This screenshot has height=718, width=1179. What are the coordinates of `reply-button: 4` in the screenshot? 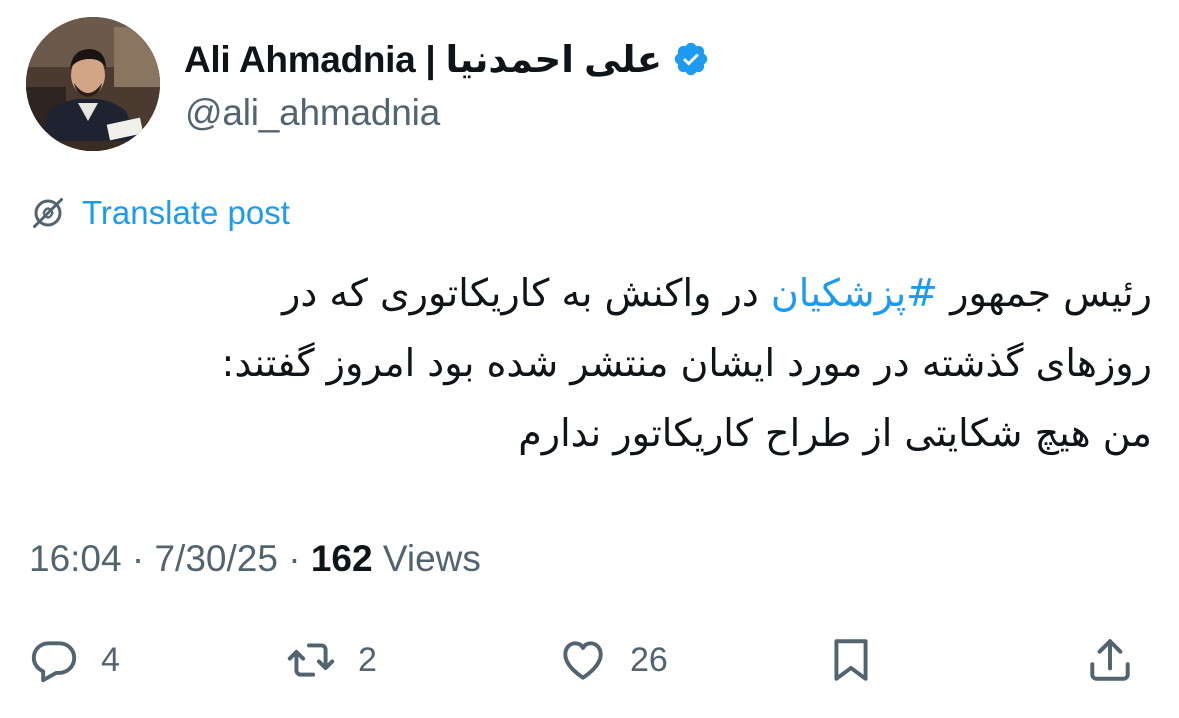 It's located at (74, 660).